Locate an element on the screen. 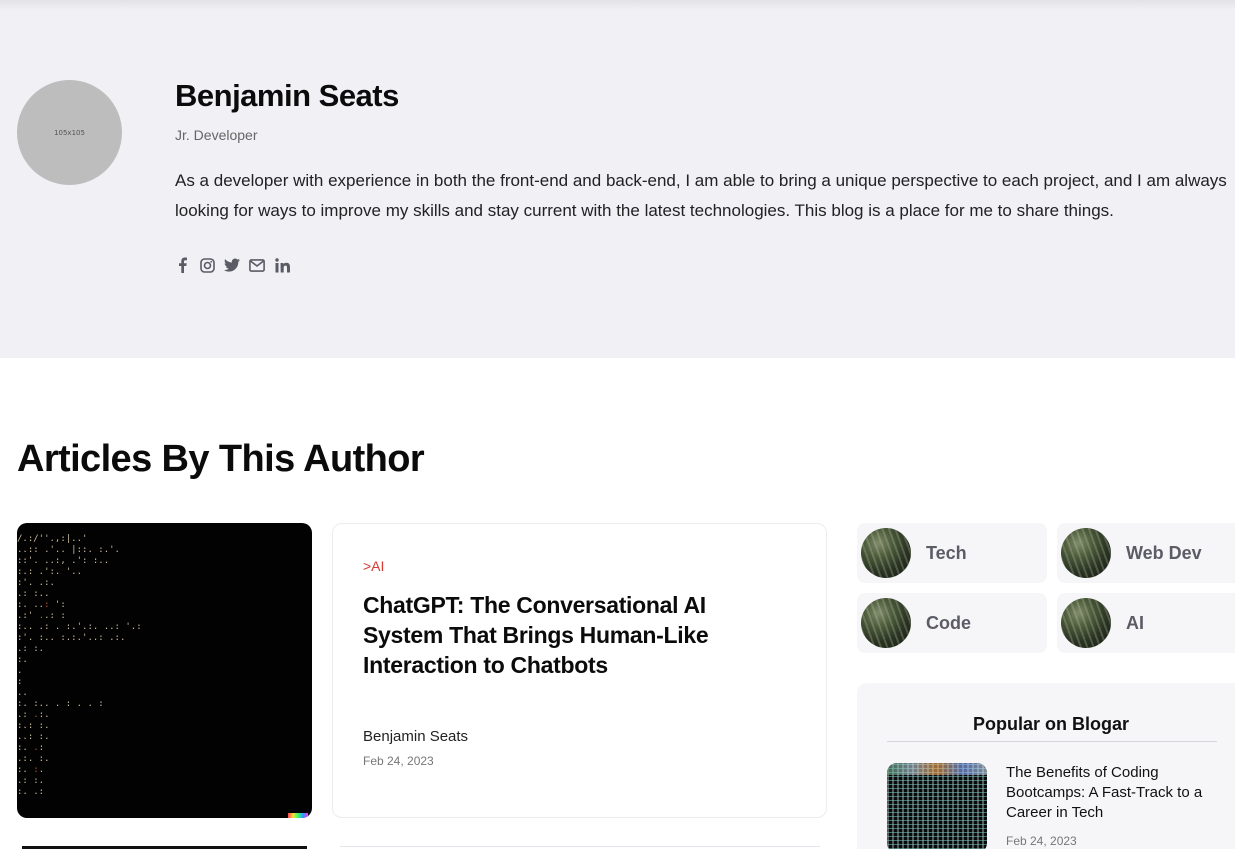 This screenshot has width=1235, height=849. article-author-link: Benjamin Seats is located at coordinates (415, 736).